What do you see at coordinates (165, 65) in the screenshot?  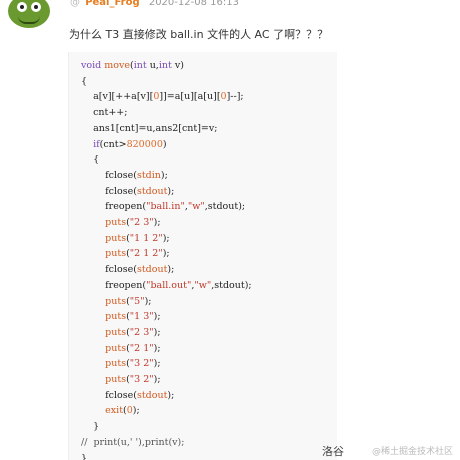 I see `code-token: int` at bounding box center [165, 65].